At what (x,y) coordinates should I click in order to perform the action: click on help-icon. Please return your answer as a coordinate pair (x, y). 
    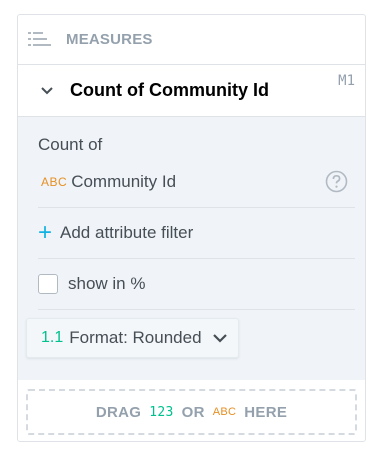
    Looking at the image, I should click on (336, 181).